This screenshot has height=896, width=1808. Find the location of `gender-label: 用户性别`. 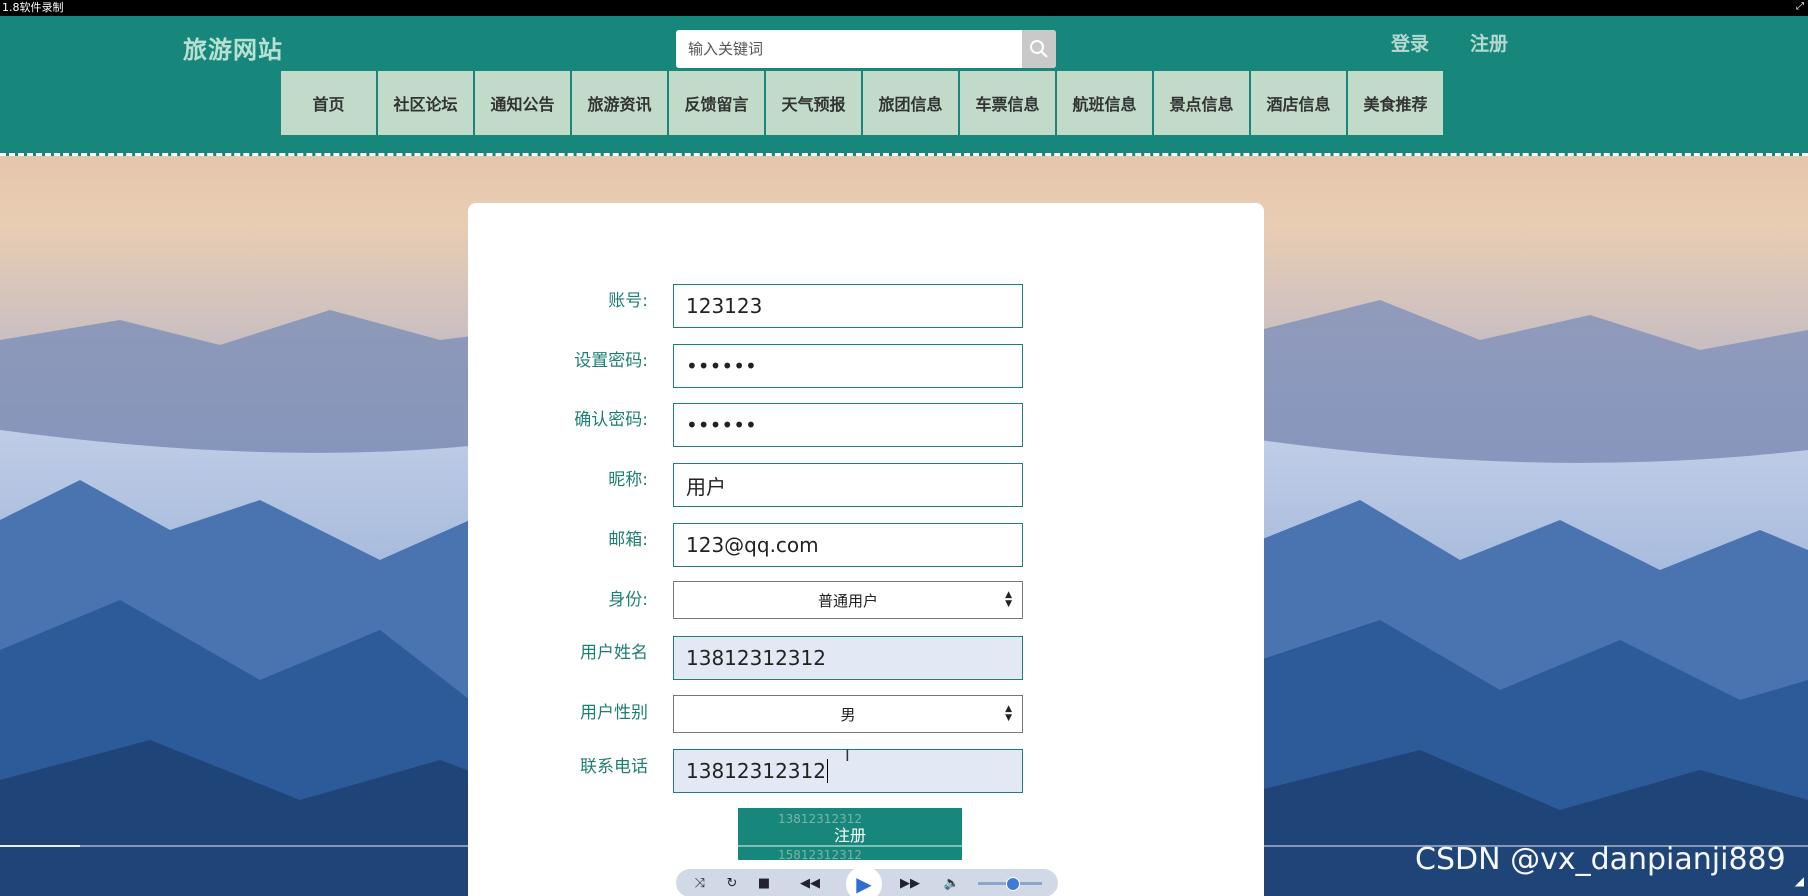

gender-label: 用户性别 is located at coordinates (614, 713).